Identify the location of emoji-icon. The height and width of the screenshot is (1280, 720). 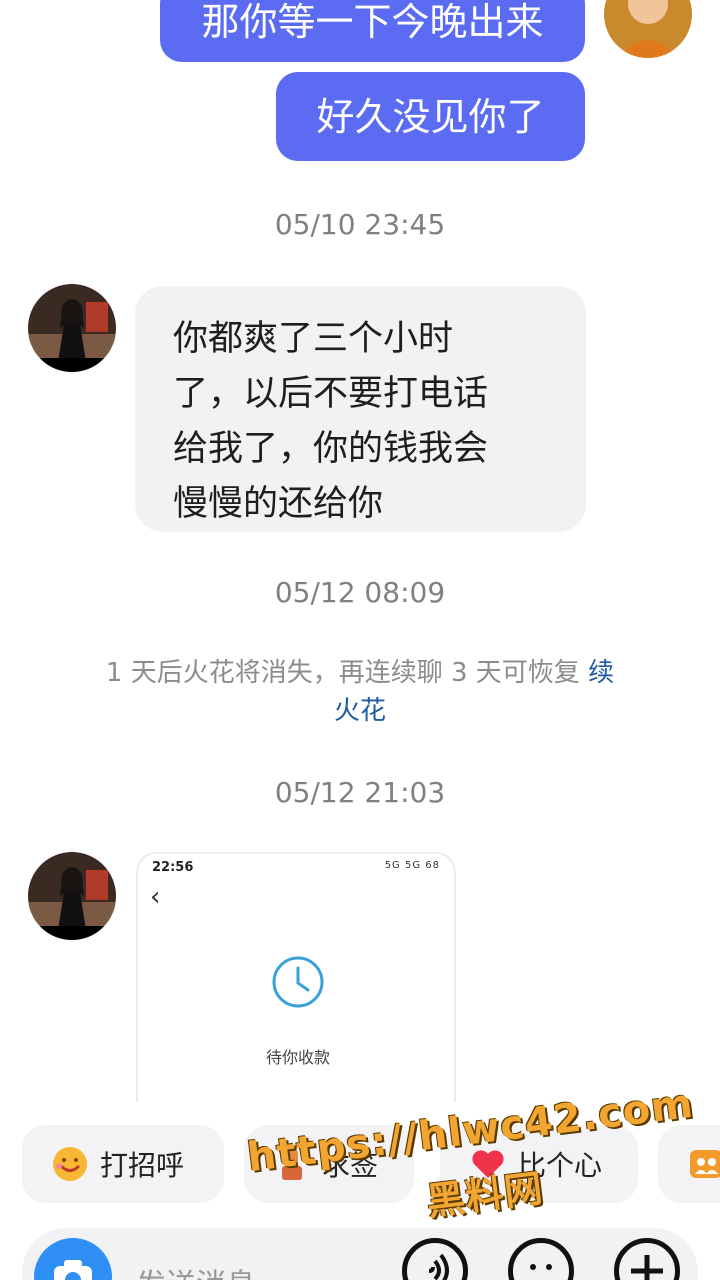
(541, 1267).